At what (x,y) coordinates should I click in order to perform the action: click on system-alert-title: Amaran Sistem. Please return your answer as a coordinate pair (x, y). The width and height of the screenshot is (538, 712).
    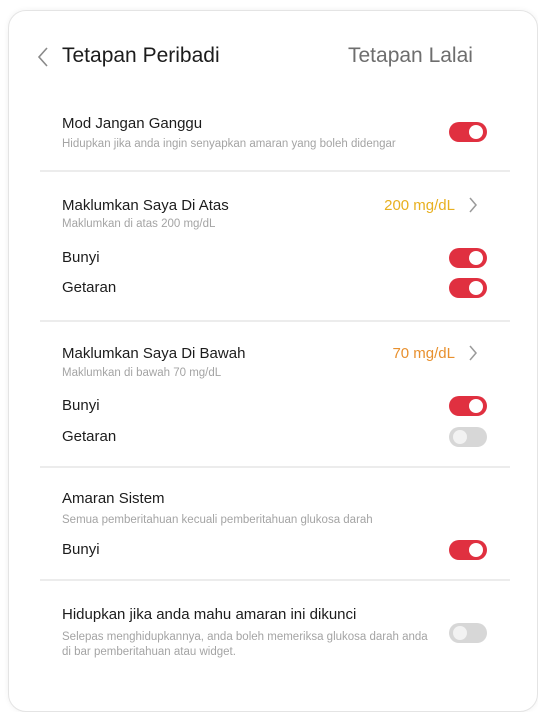
    Looking at the image, I should click on (113, 498).